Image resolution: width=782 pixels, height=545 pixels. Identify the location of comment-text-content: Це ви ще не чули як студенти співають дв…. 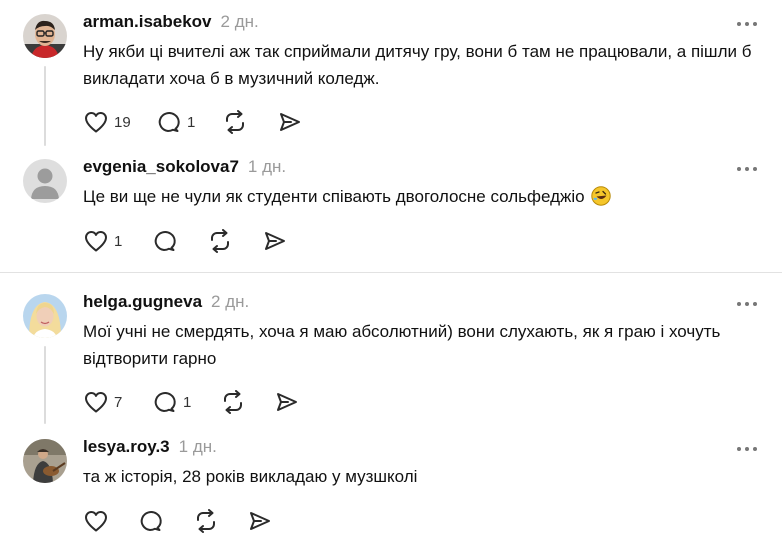
(334, 196).